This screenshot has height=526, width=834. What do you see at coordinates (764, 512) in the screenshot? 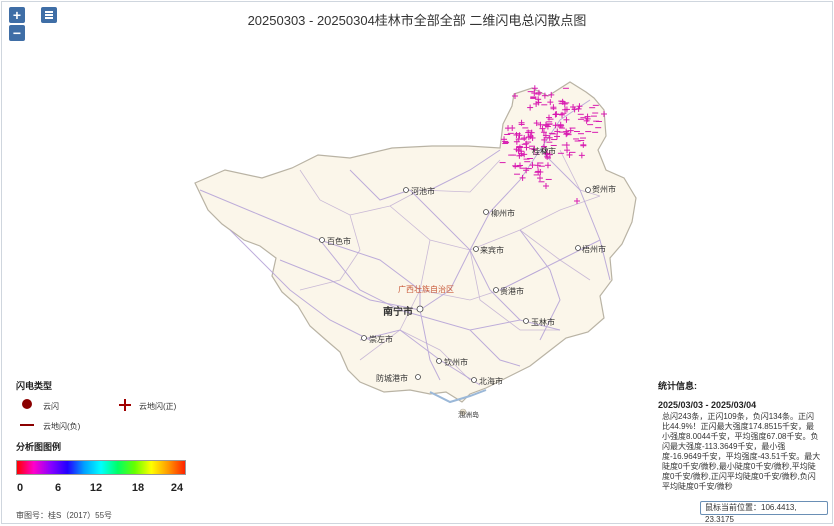
I see `mouse-coordinate-readout: 鼠标当前位置：106.4413, 23.3175` at bounding box center [764, 512].